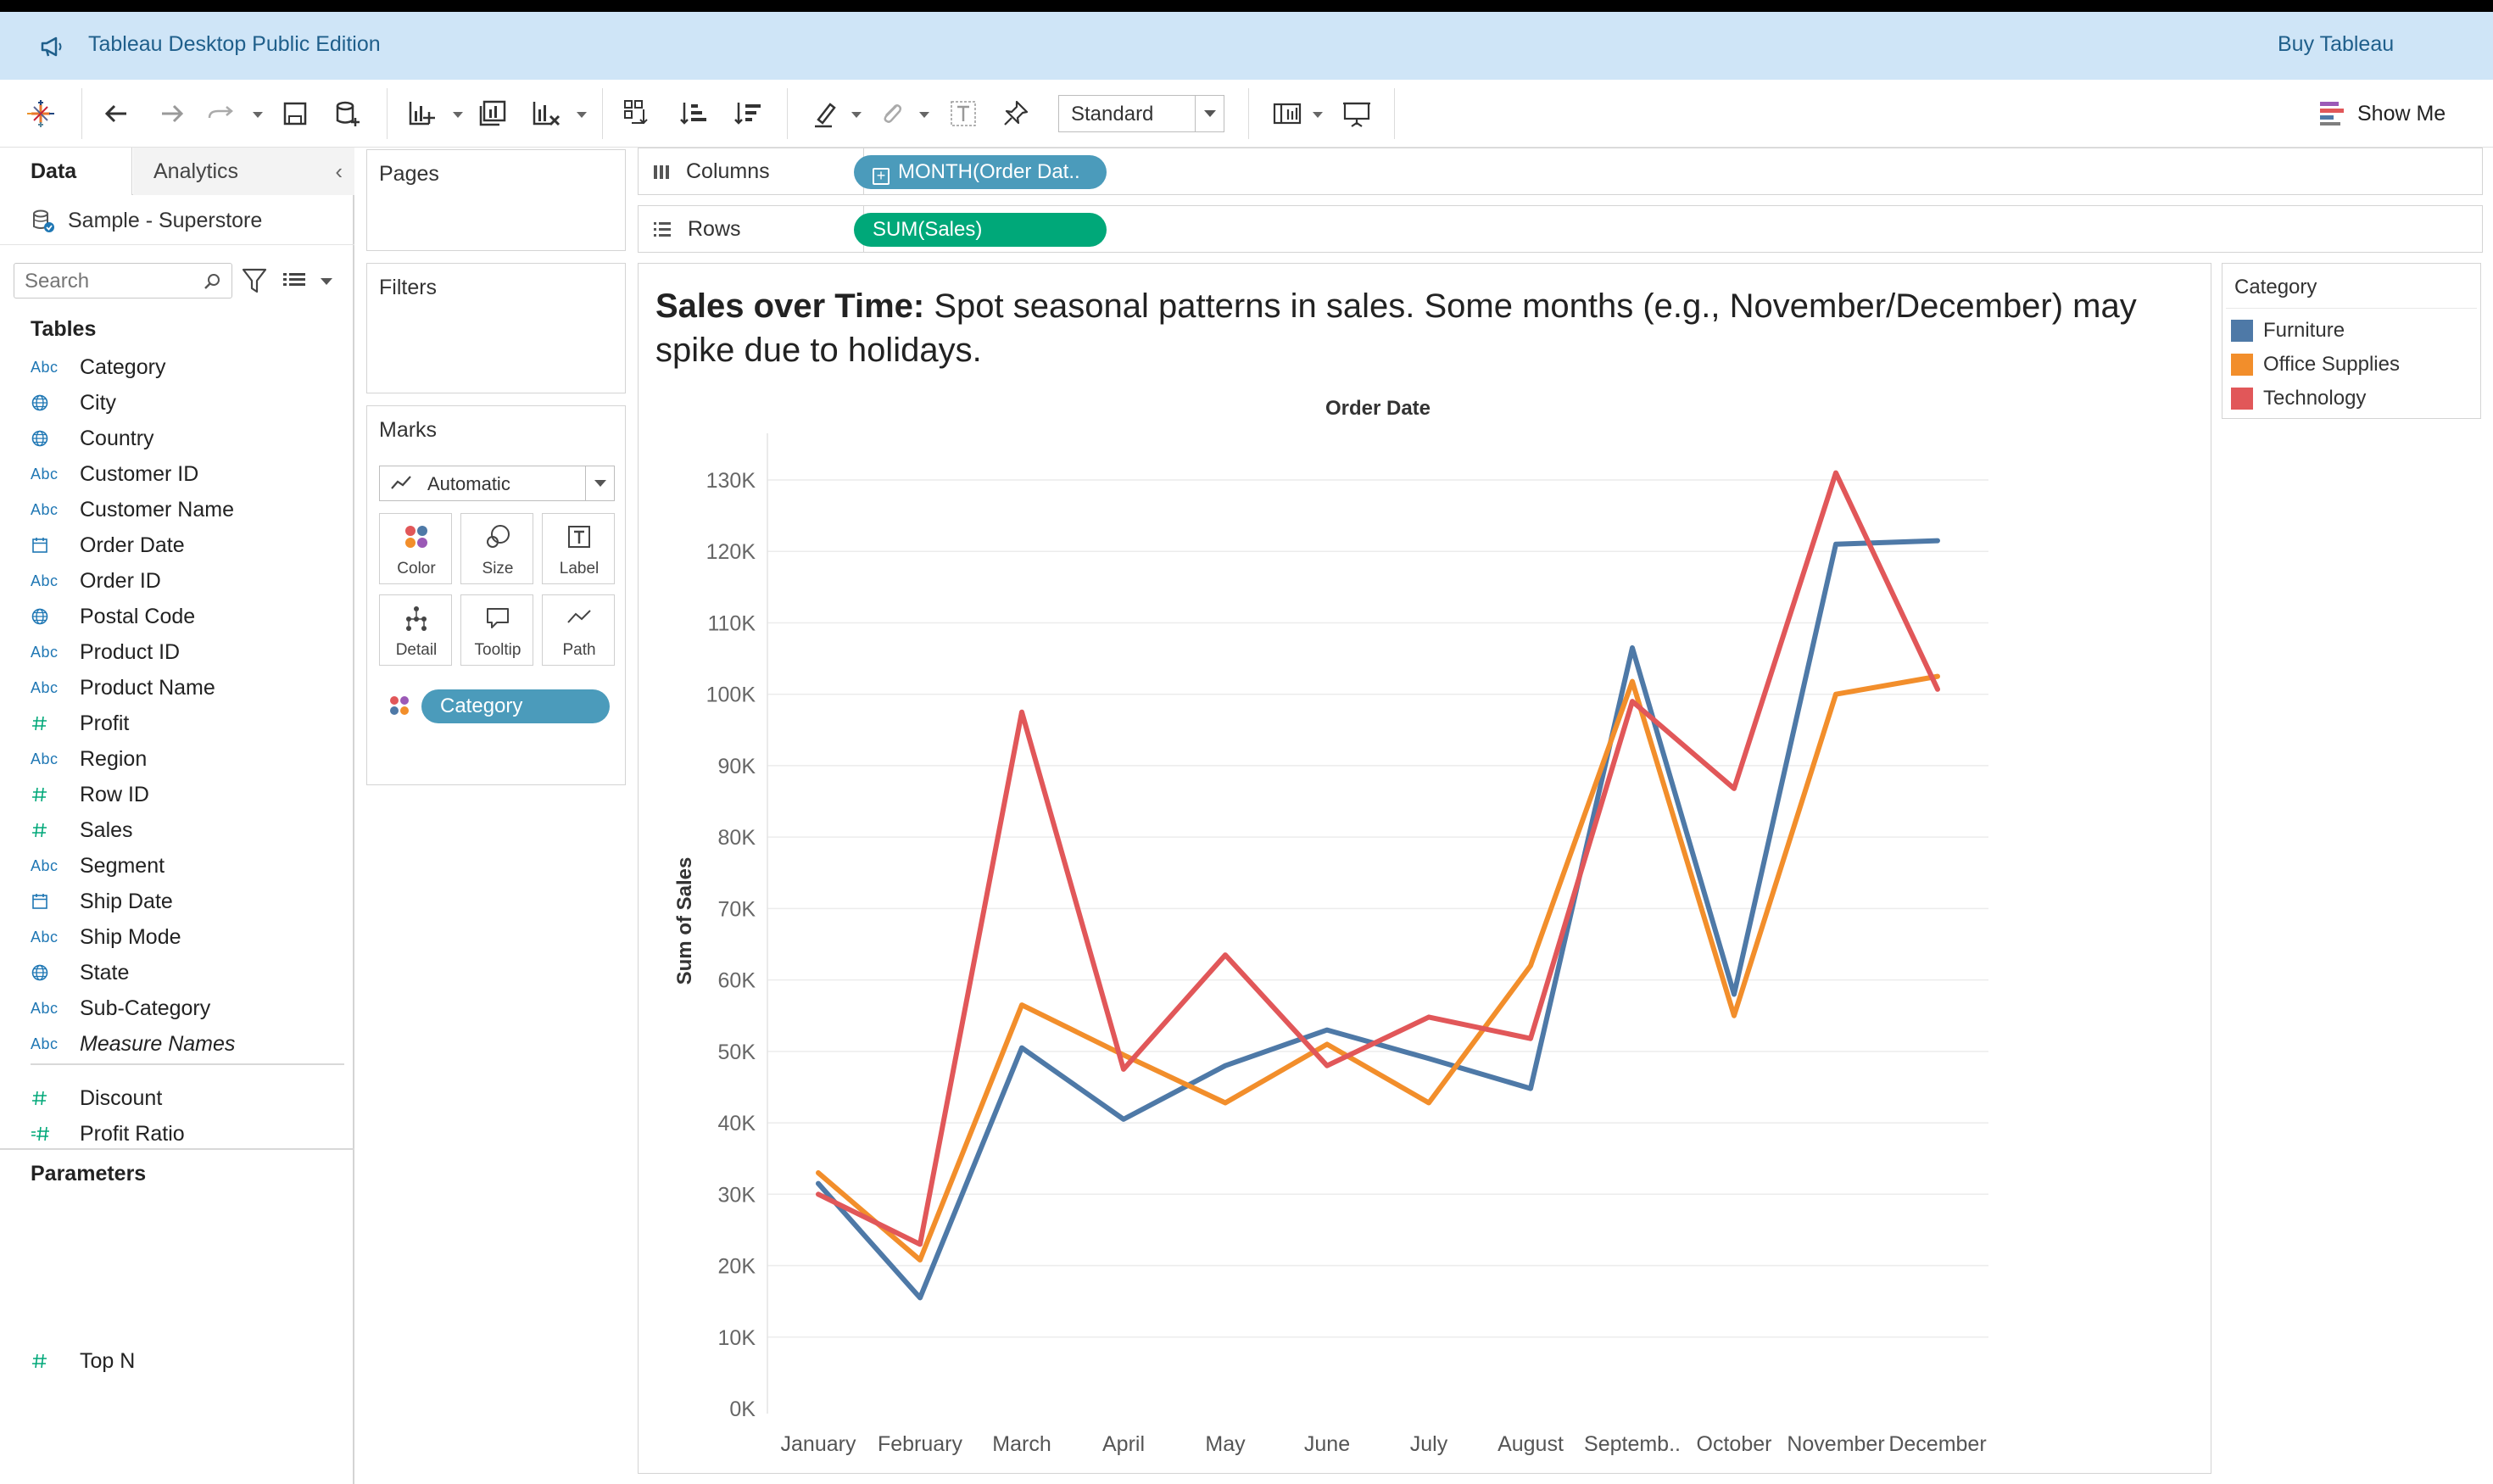  I want to click on field-customer-id: Abc Customer ID, so click(187, 474).